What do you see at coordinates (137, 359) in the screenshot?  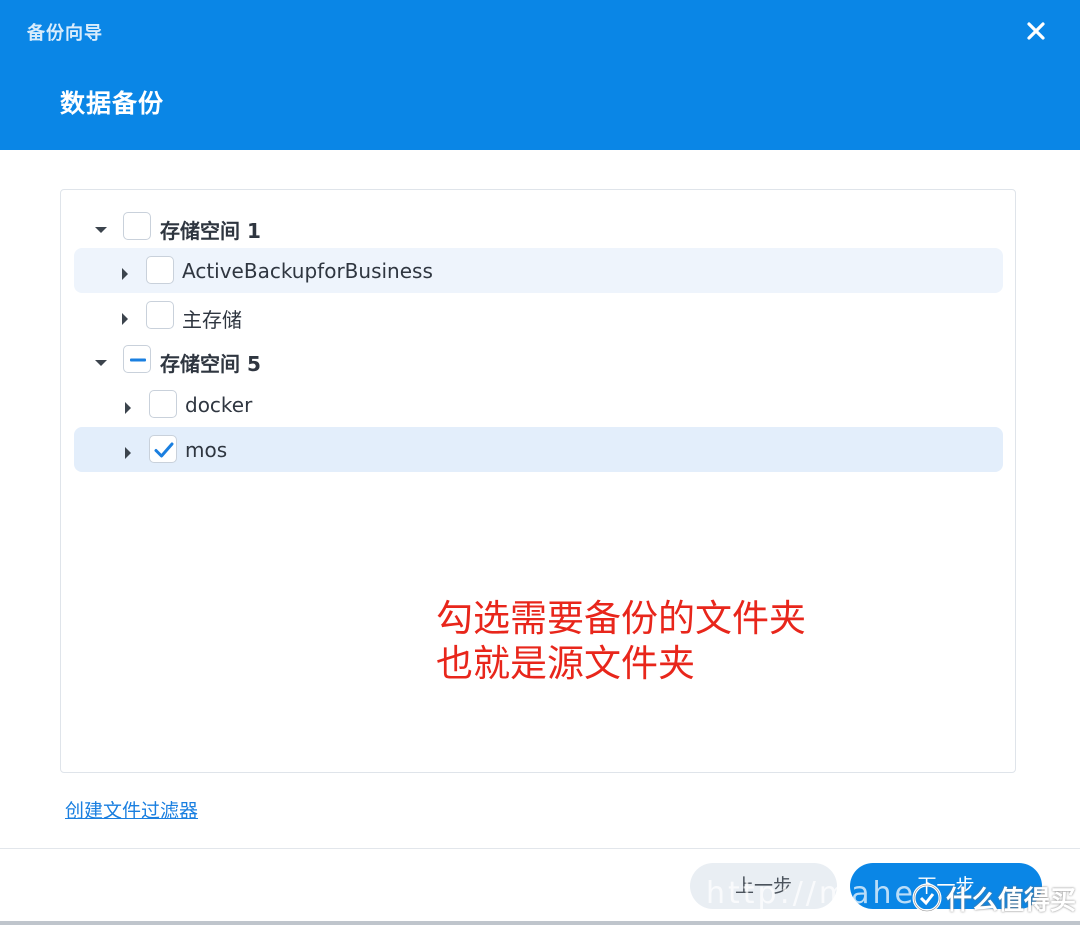 I see `checkbox-partial` at bounding box center [137, 359].